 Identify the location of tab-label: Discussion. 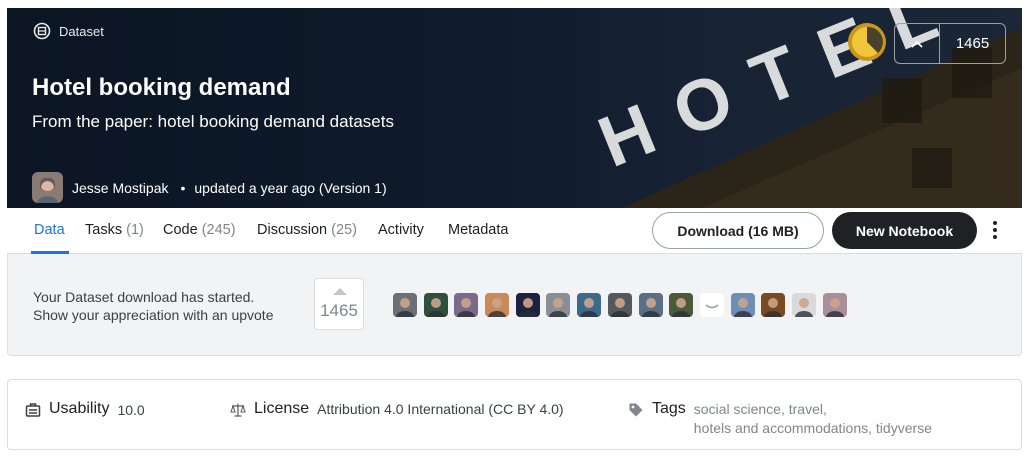
(292, 230).